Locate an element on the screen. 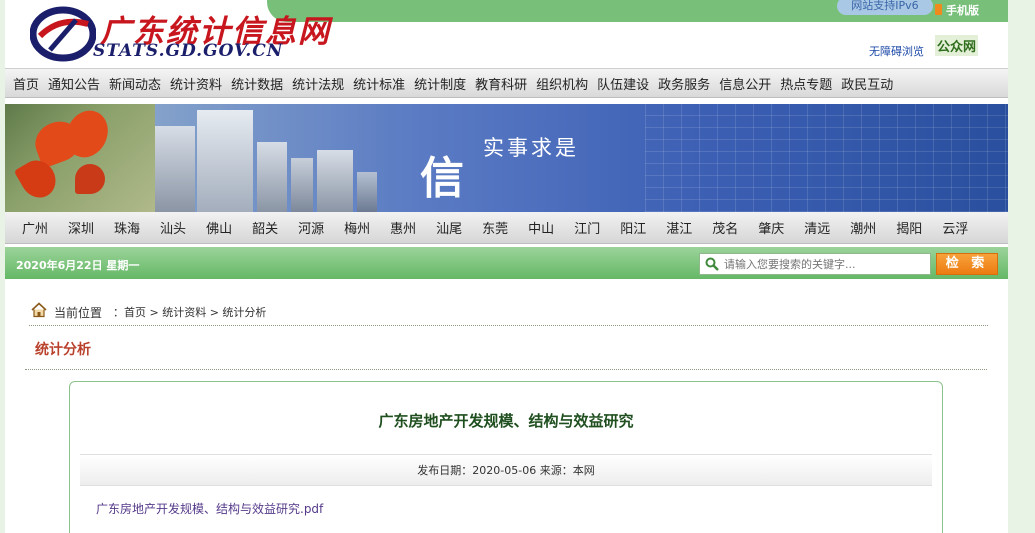 The width and height of the screenshot is (1035, 533). mobile-version-link: 手机版 is located at coordinates (957, 10).